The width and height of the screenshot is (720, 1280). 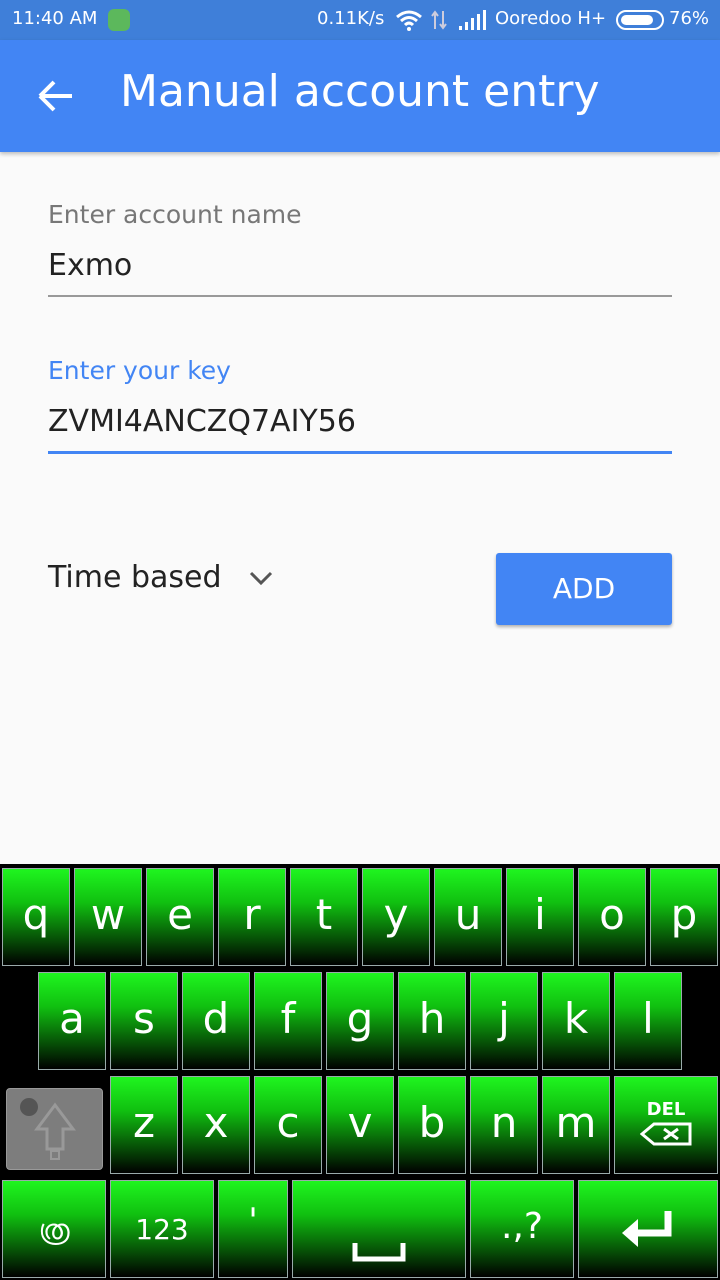 What do you see at coordinates (504, 1018) in the screenshot?
I see `key-label: j` at bounding box center [504, 1018].